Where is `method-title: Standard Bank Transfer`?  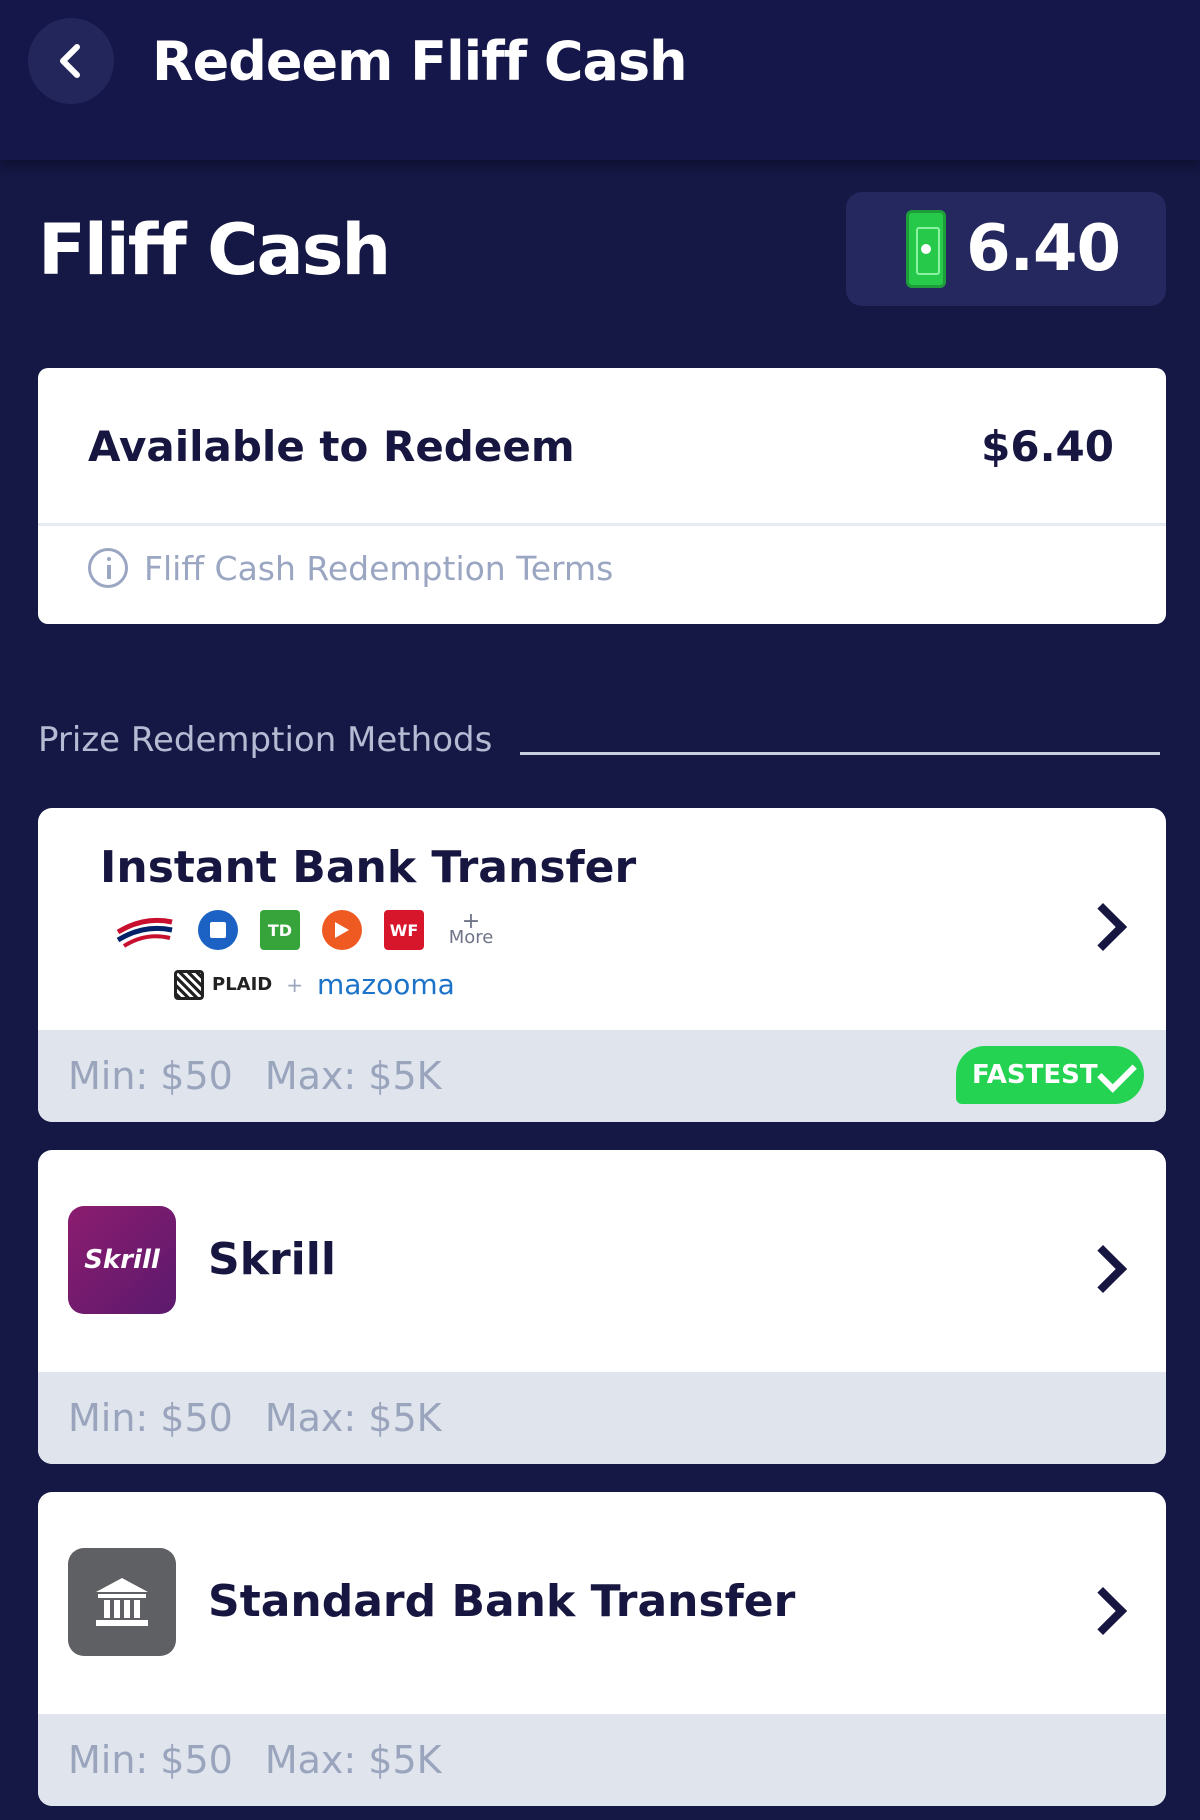 method-title: Standard Bank Transfer is located at coordinates (502, 1601).